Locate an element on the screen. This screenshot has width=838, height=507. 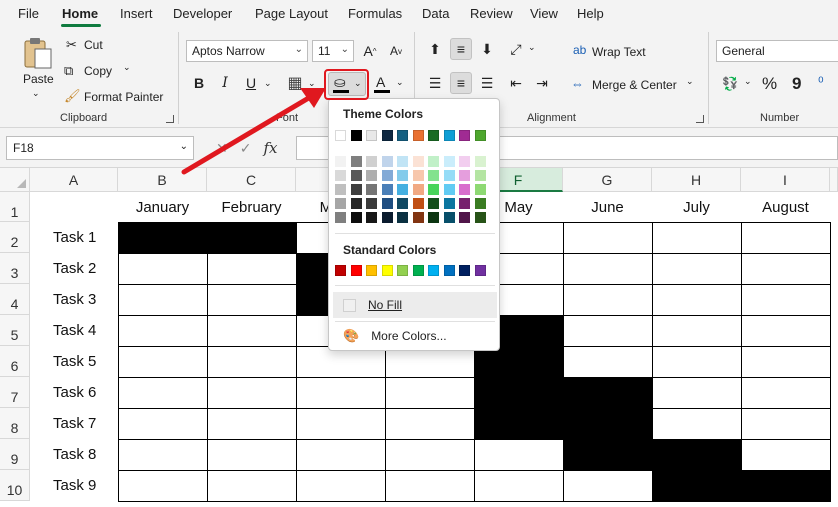
column-header-g: G is located at coordinates (607, 180).